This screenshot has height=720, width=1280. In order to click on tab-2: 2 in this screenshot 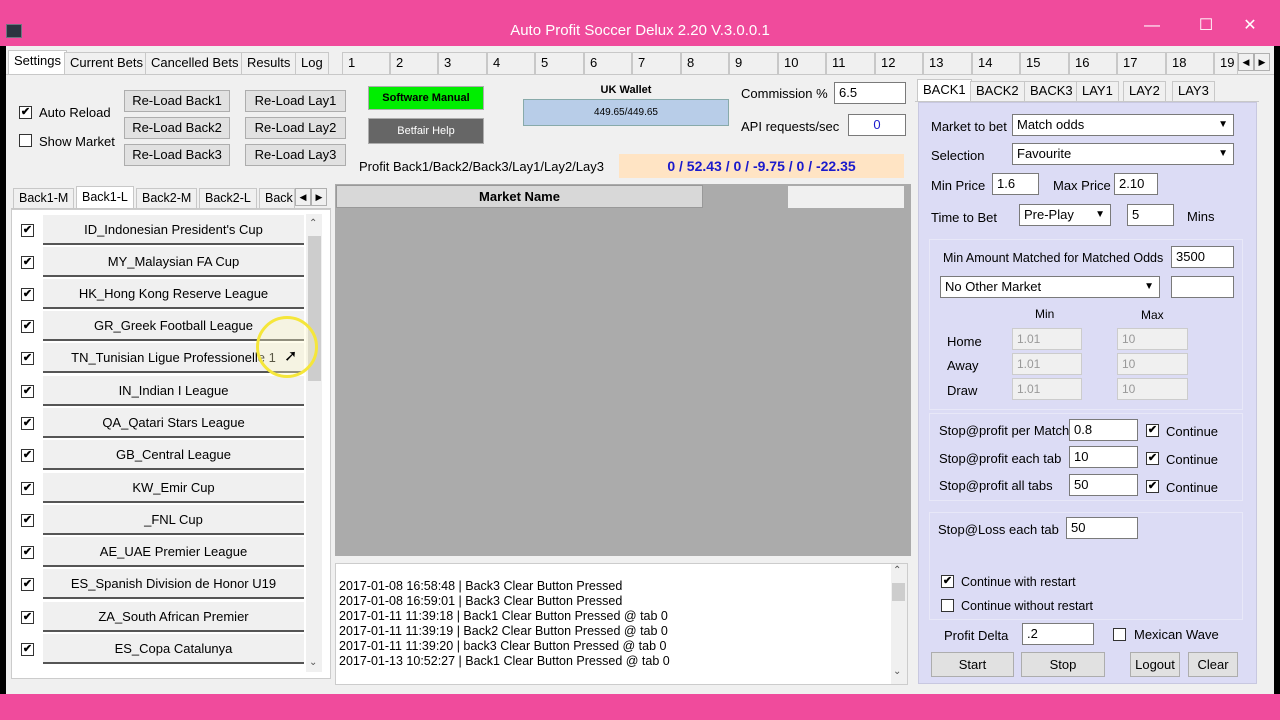, I will do `click(414, 63)`.